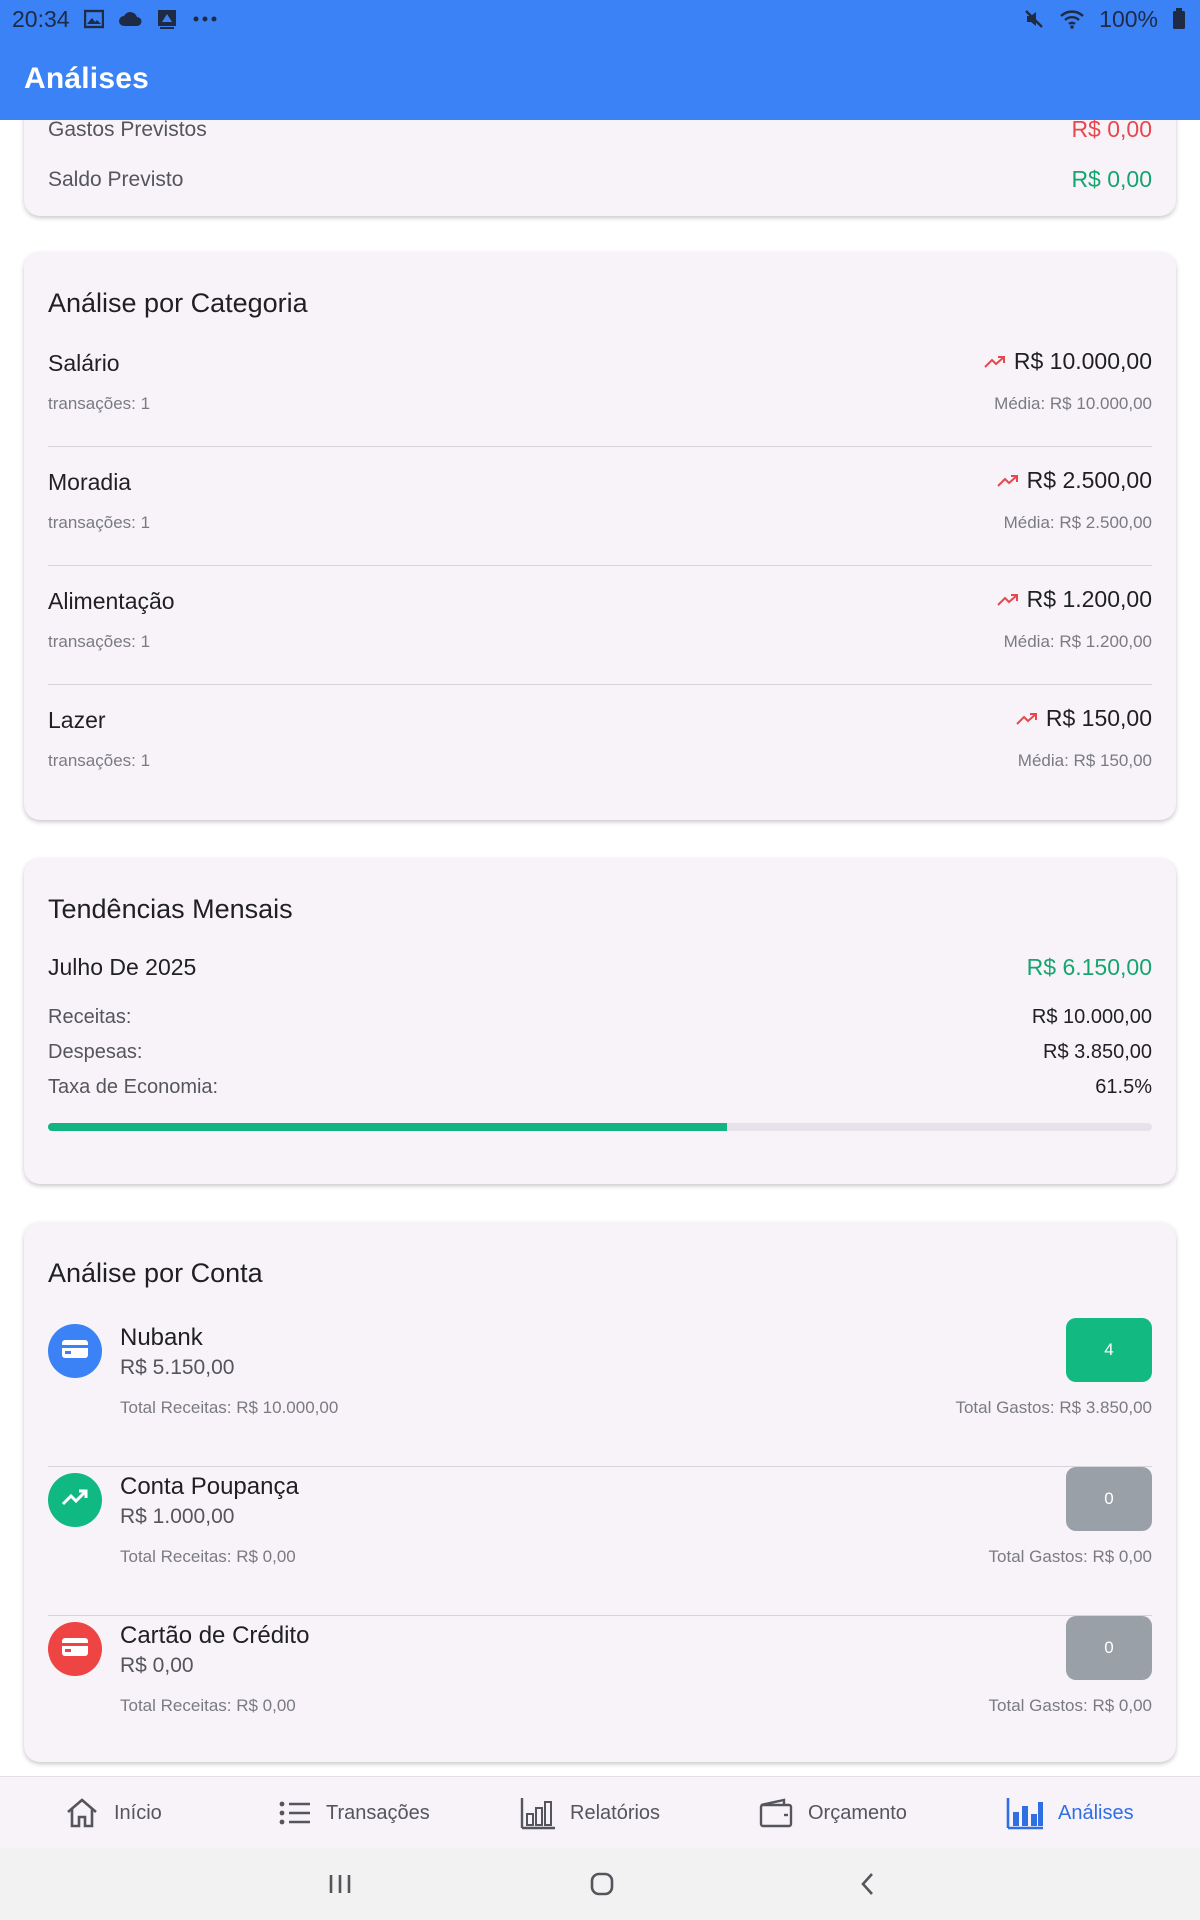 Image resolution: width=1200 pixels, height=1920 pixels. I want to click on battery-icon, so click(1179, 19).